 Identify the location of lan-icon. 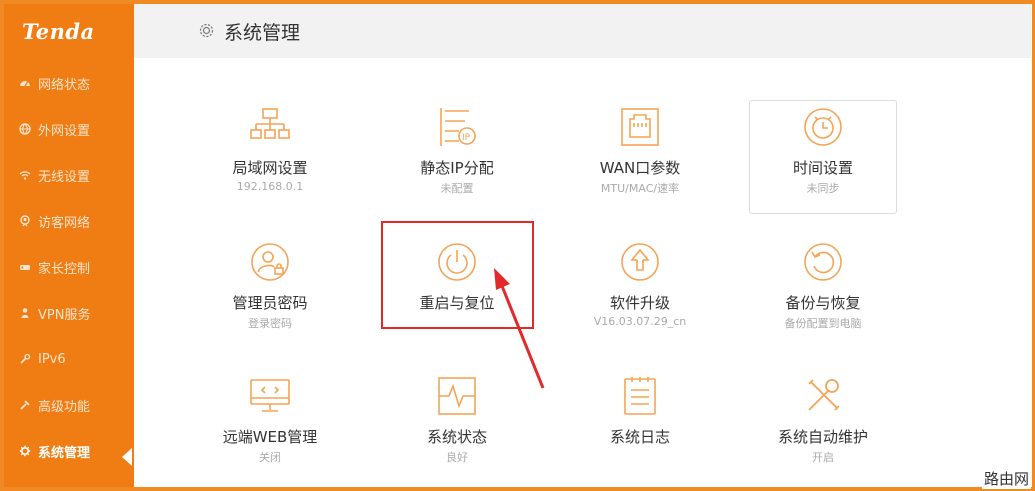
(270, 123).